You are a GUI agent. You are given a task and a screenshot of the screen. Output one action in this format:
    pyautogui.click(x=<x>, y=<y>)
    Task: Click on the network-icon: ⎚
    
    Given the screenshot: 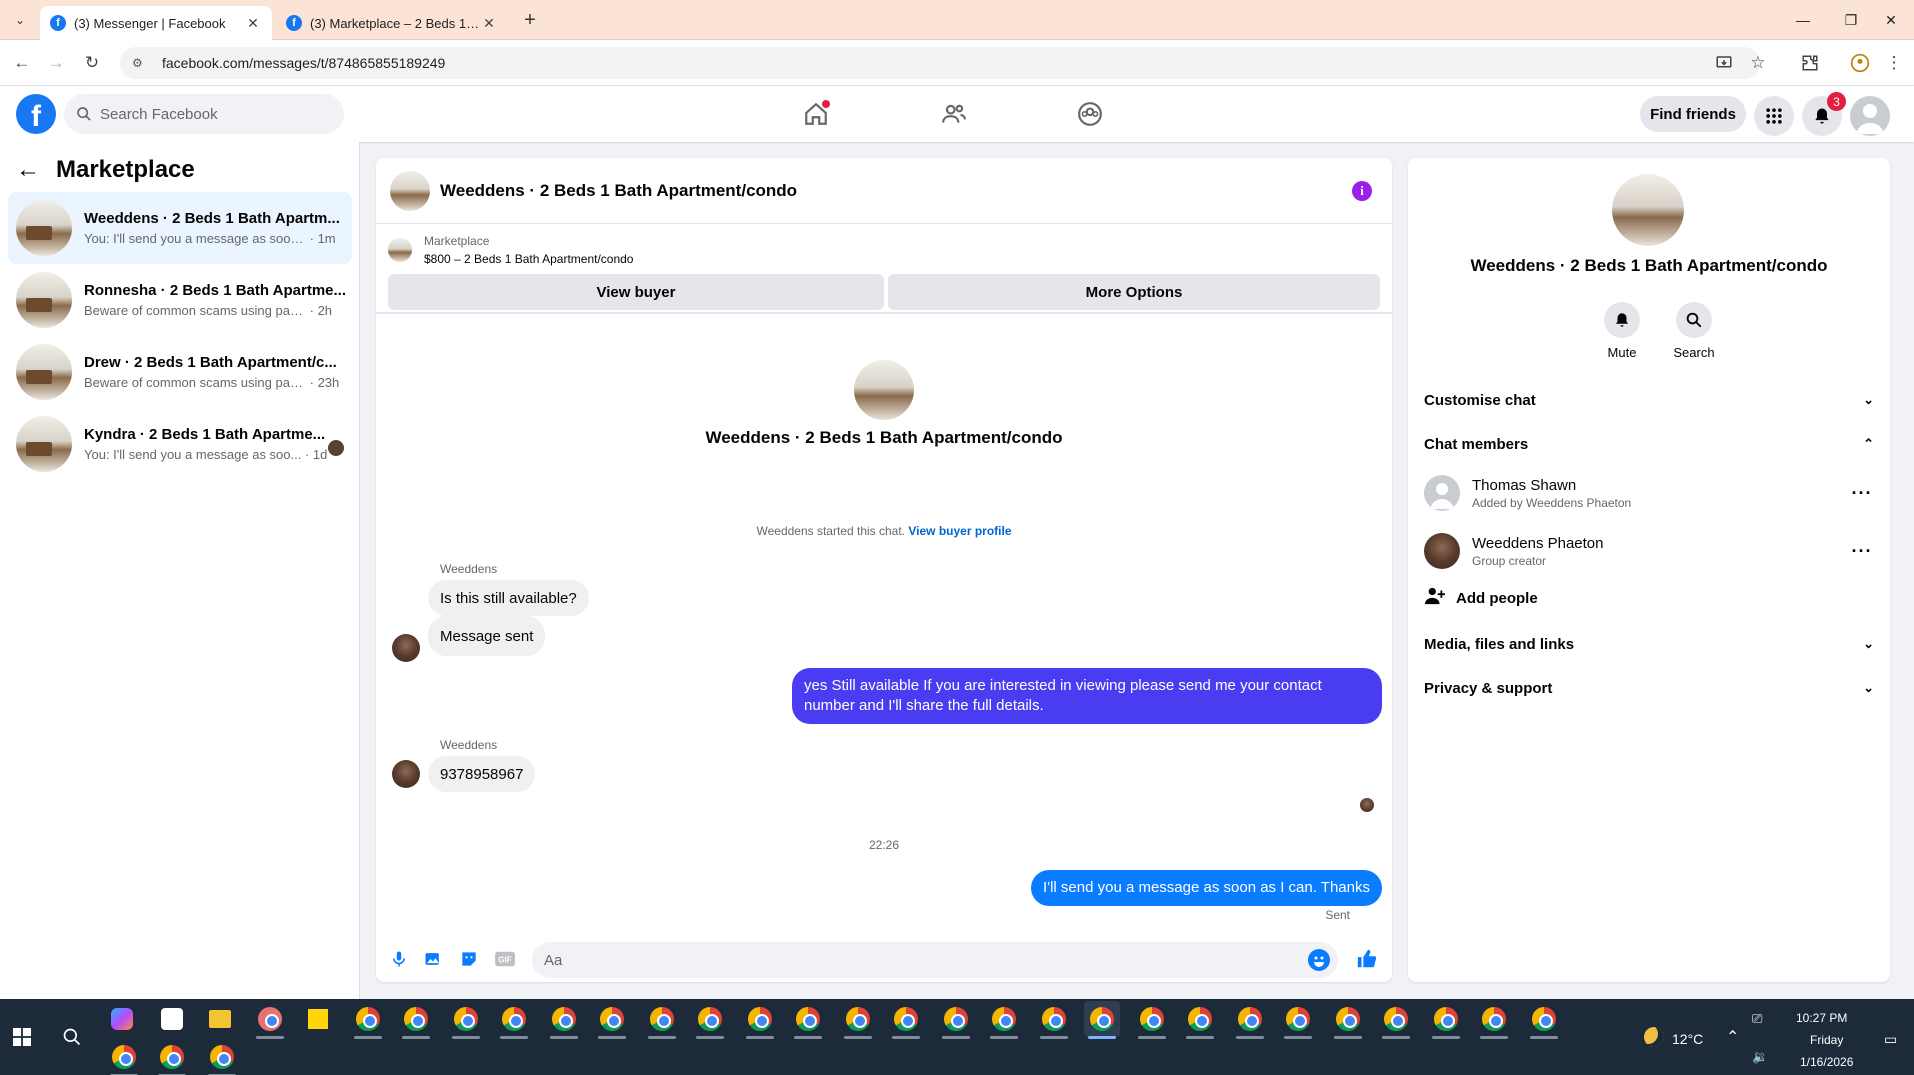 What is the action you would take?
    pyautogui.click(x=1757, y=1019)
    